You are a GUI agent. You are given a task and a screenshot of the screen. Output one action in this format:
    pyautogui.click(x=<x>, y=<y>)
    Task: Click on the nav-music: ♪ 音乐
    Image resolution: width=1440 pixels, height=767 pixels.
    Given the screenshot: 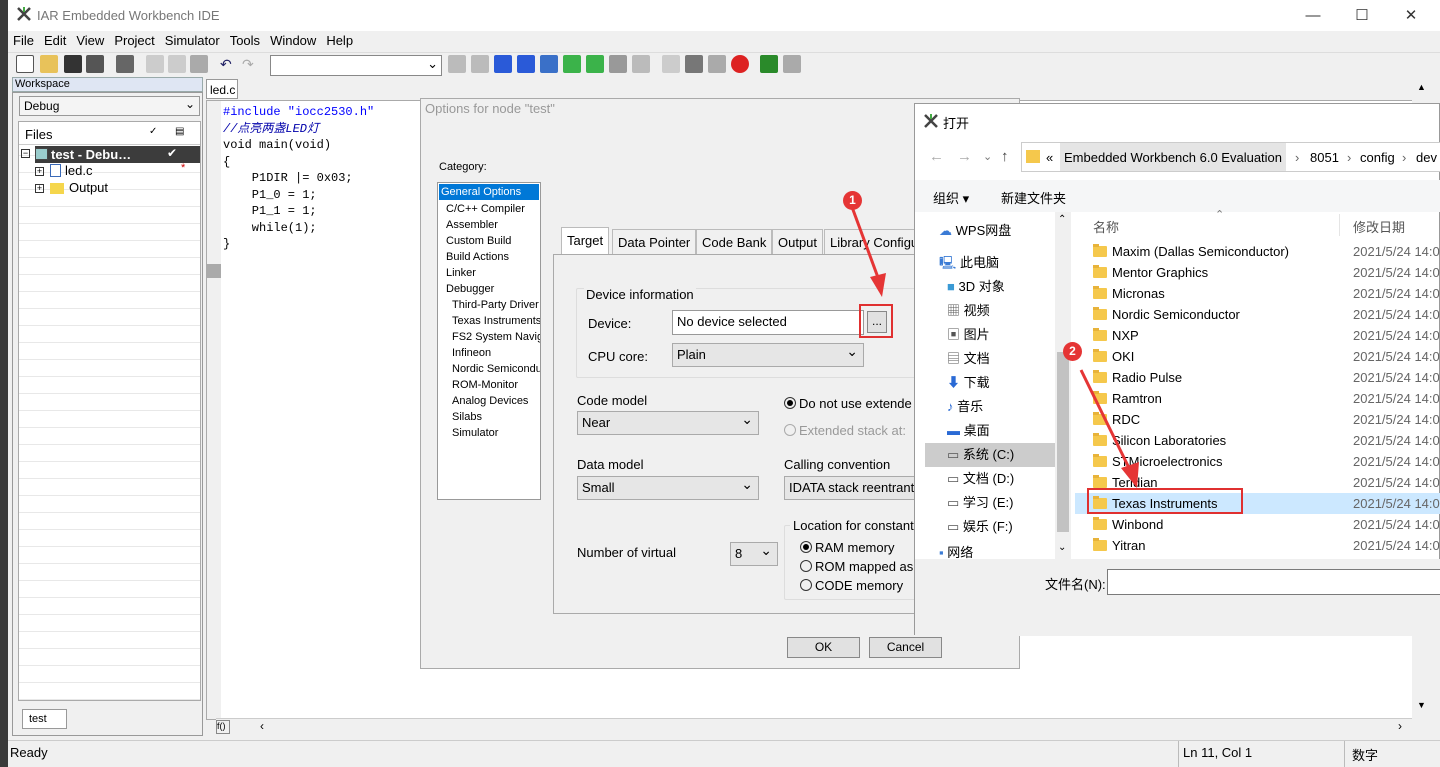 What is the action you would take?
    pyautogui.click(x=965, y=407)
    